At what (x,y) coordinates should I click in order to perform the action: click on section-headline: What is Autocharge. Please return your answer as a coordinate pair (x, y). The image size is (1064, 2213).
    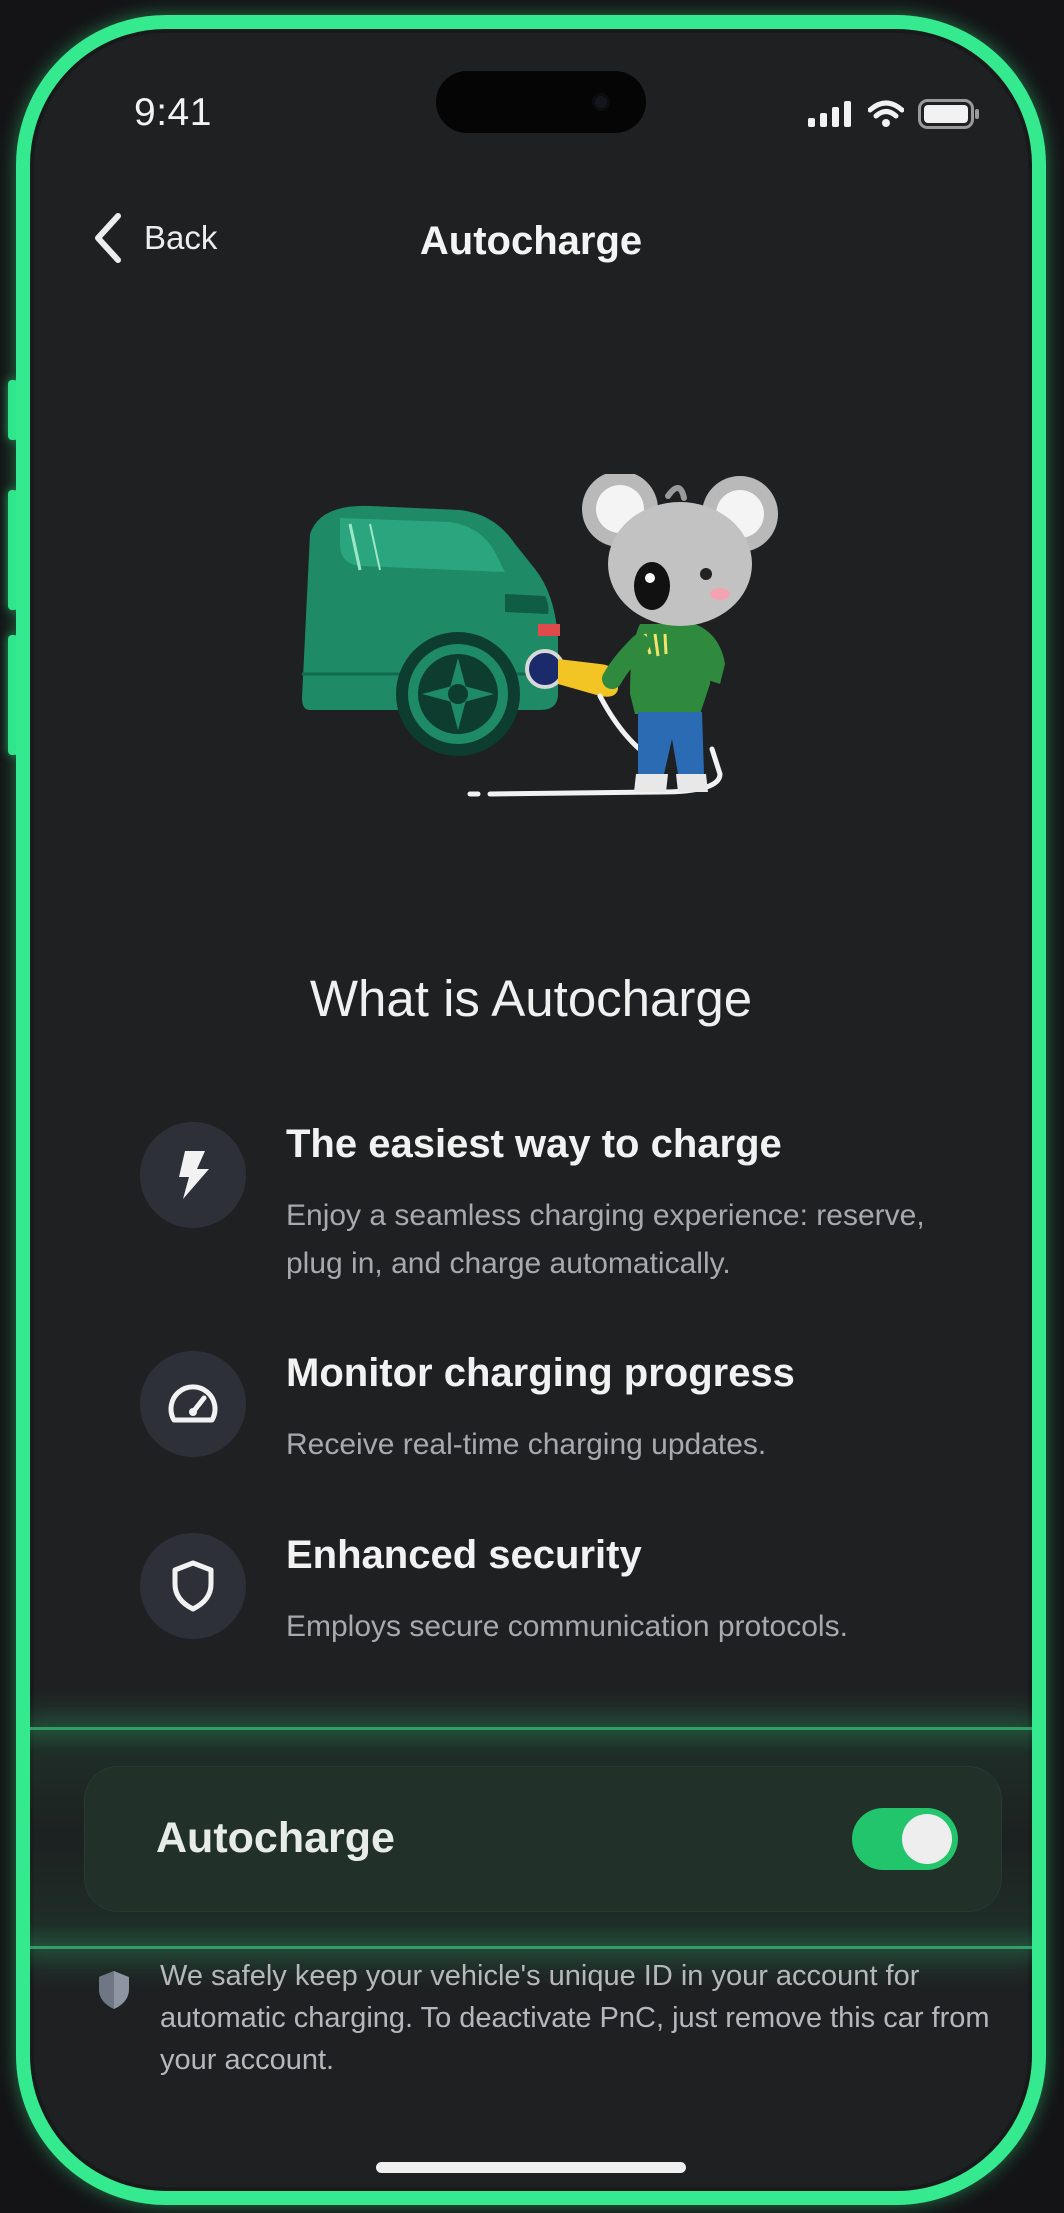
    Looking at the image, I should click on (531, 998).